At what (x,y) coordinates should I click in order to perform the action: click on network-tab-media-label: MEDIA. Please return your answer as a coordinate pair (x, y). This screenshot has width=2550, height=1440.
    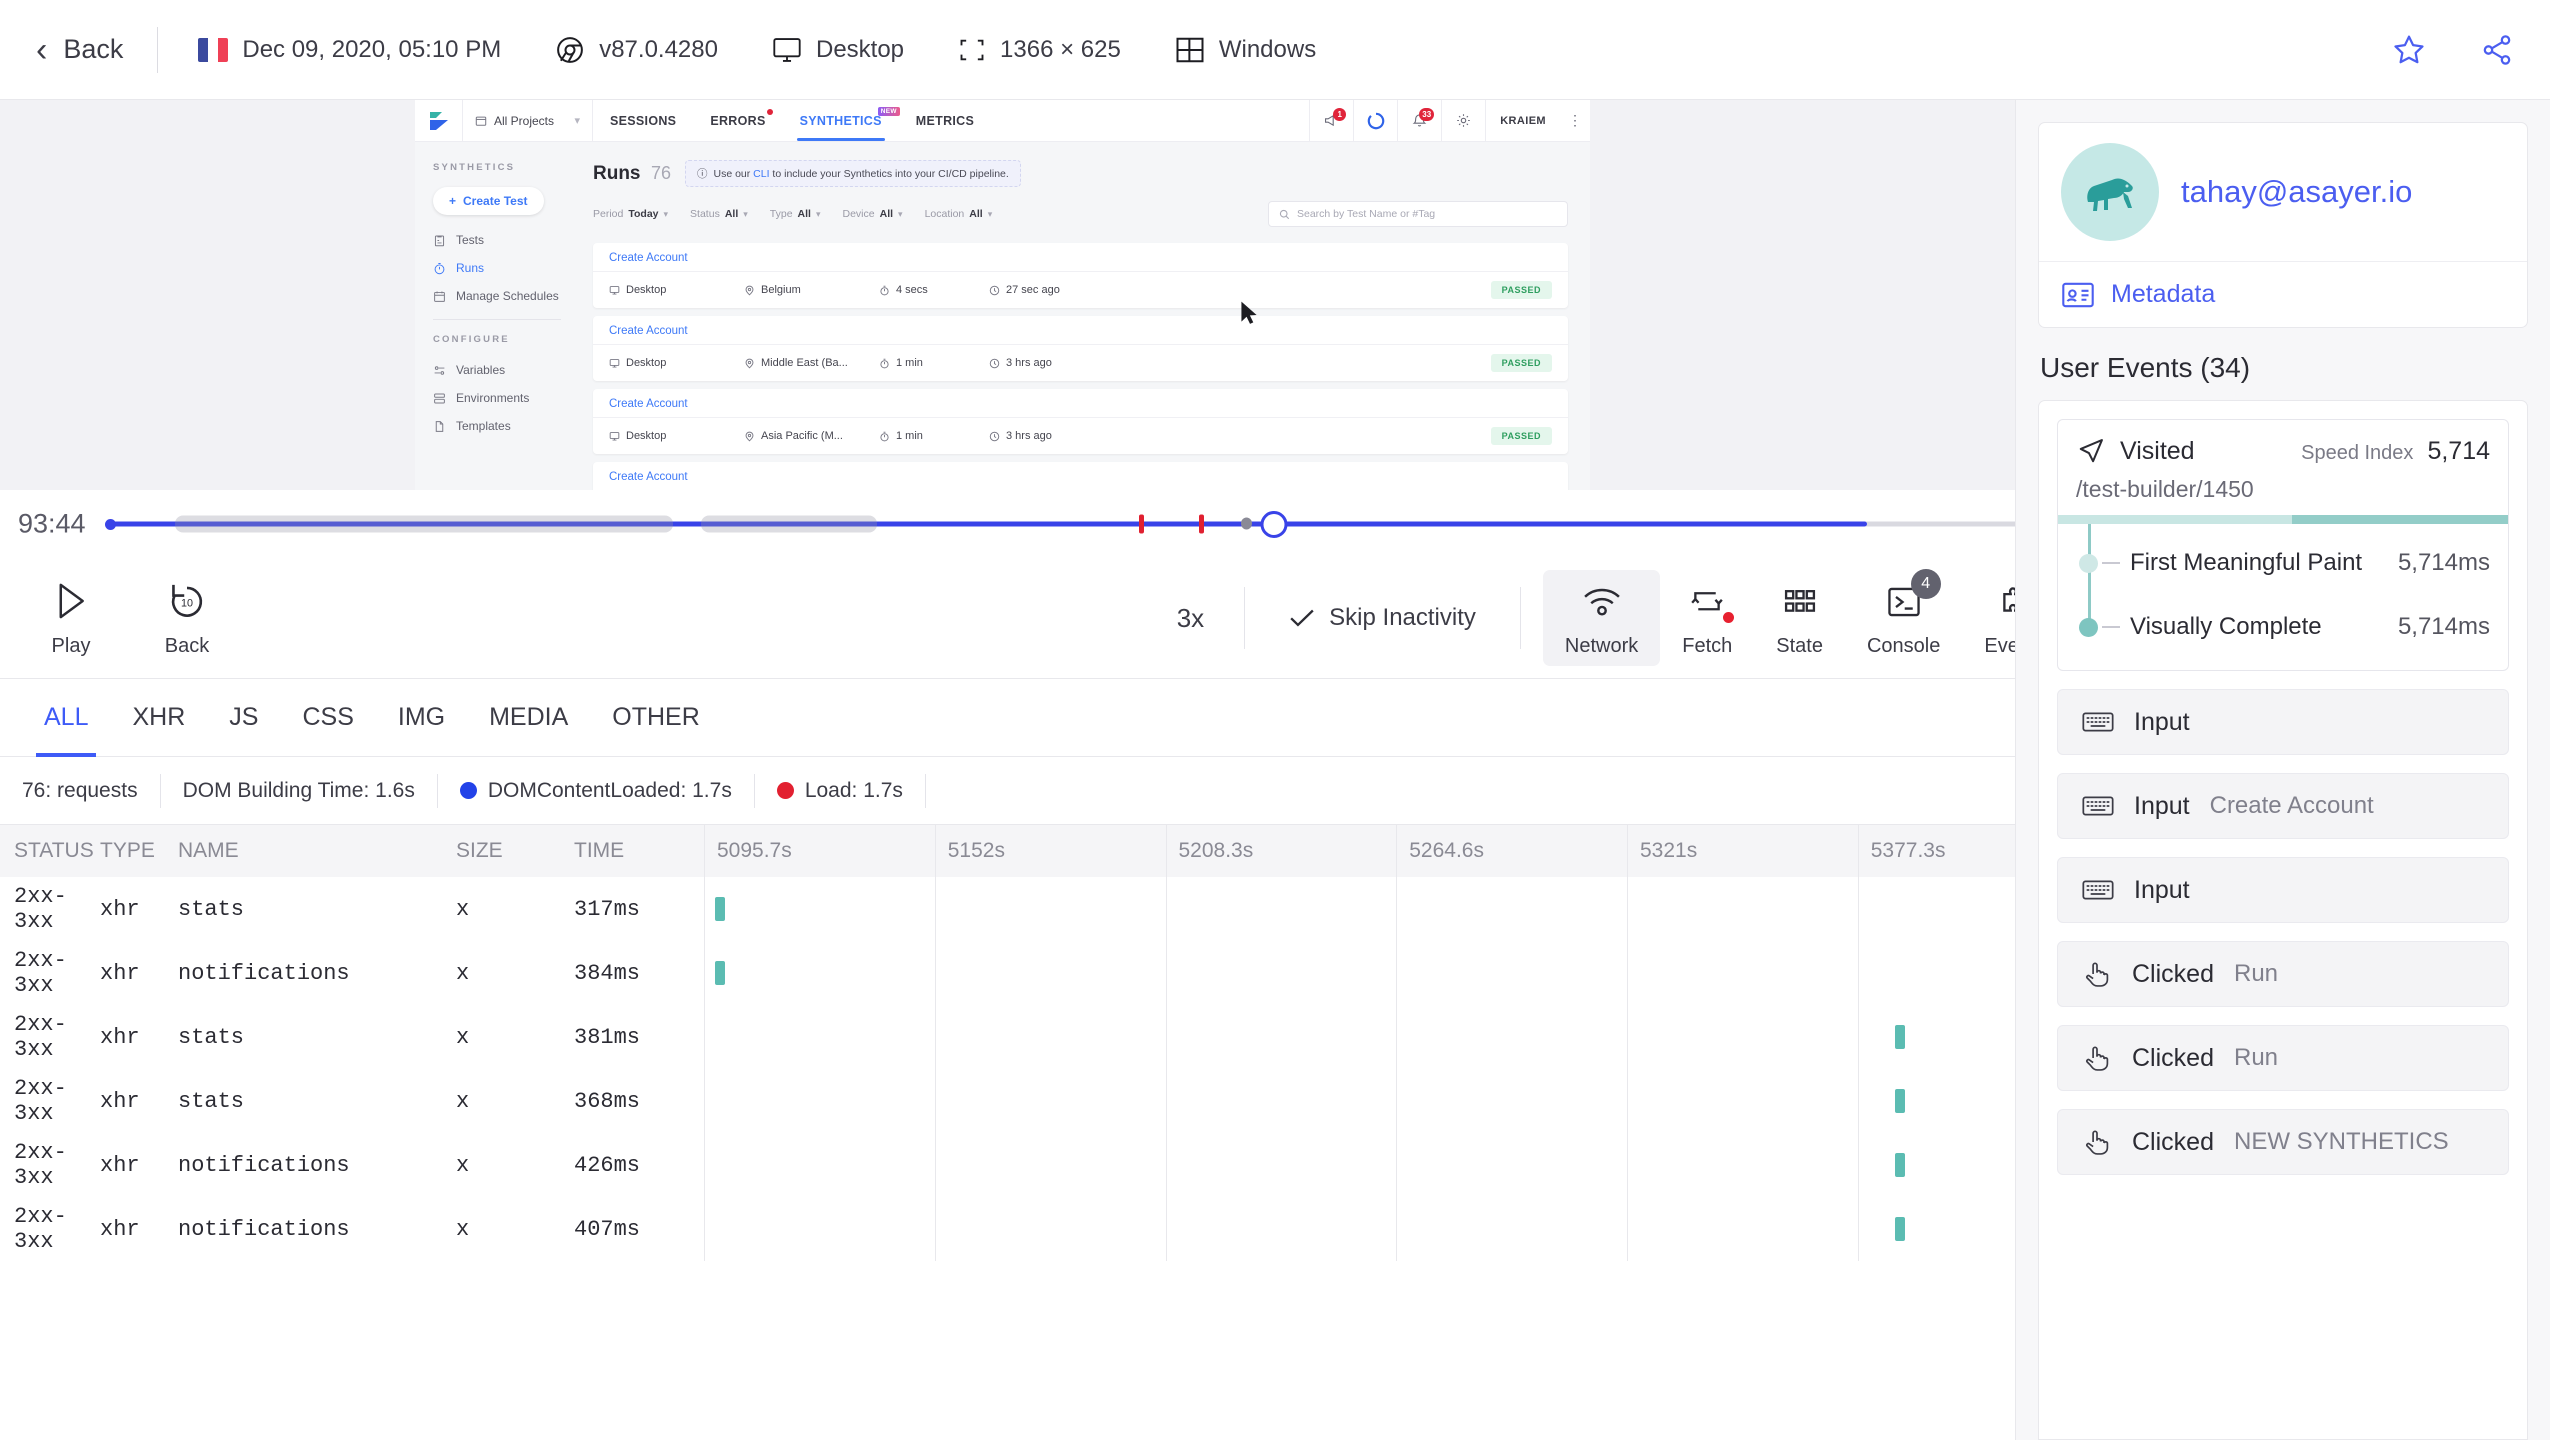
    Looking at the image, I should click on (529, 717).